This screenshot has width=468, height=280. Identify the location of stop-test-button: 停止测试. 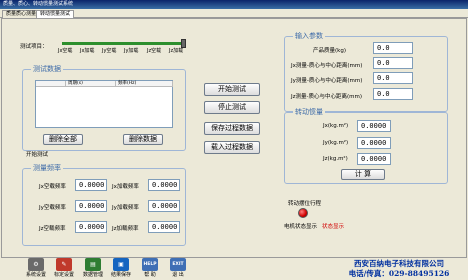
(232, 107).